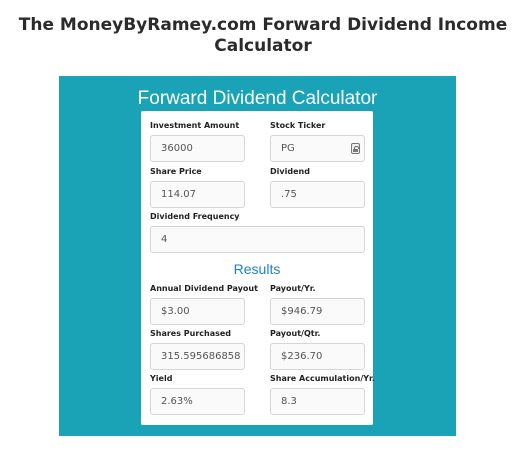 This screenshot has width=526, height=451. I want to click on results-heading: Results, so click(257, 269).